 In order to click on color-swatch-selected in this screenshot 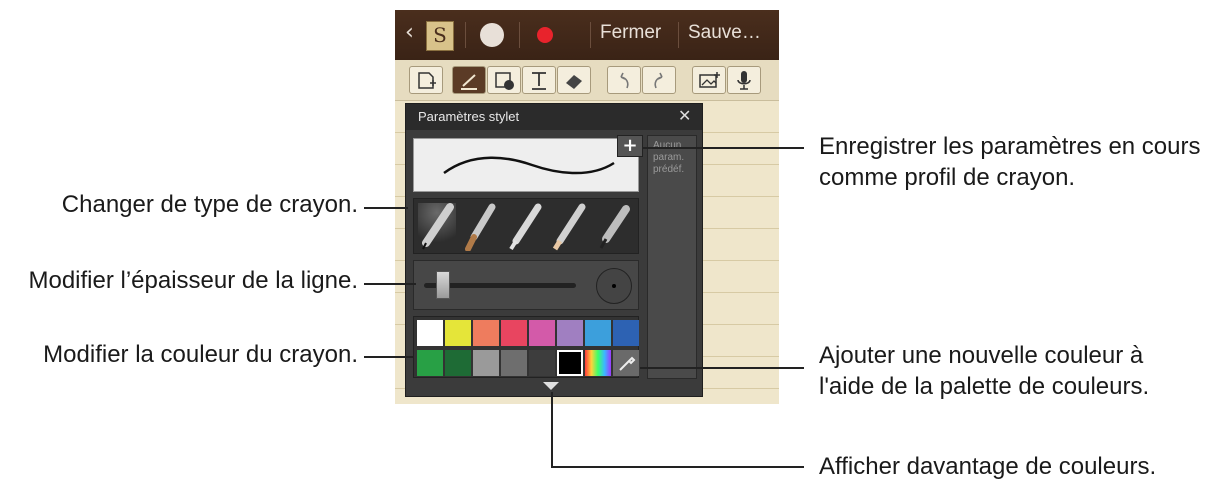, I will do `click(570, 363)`.